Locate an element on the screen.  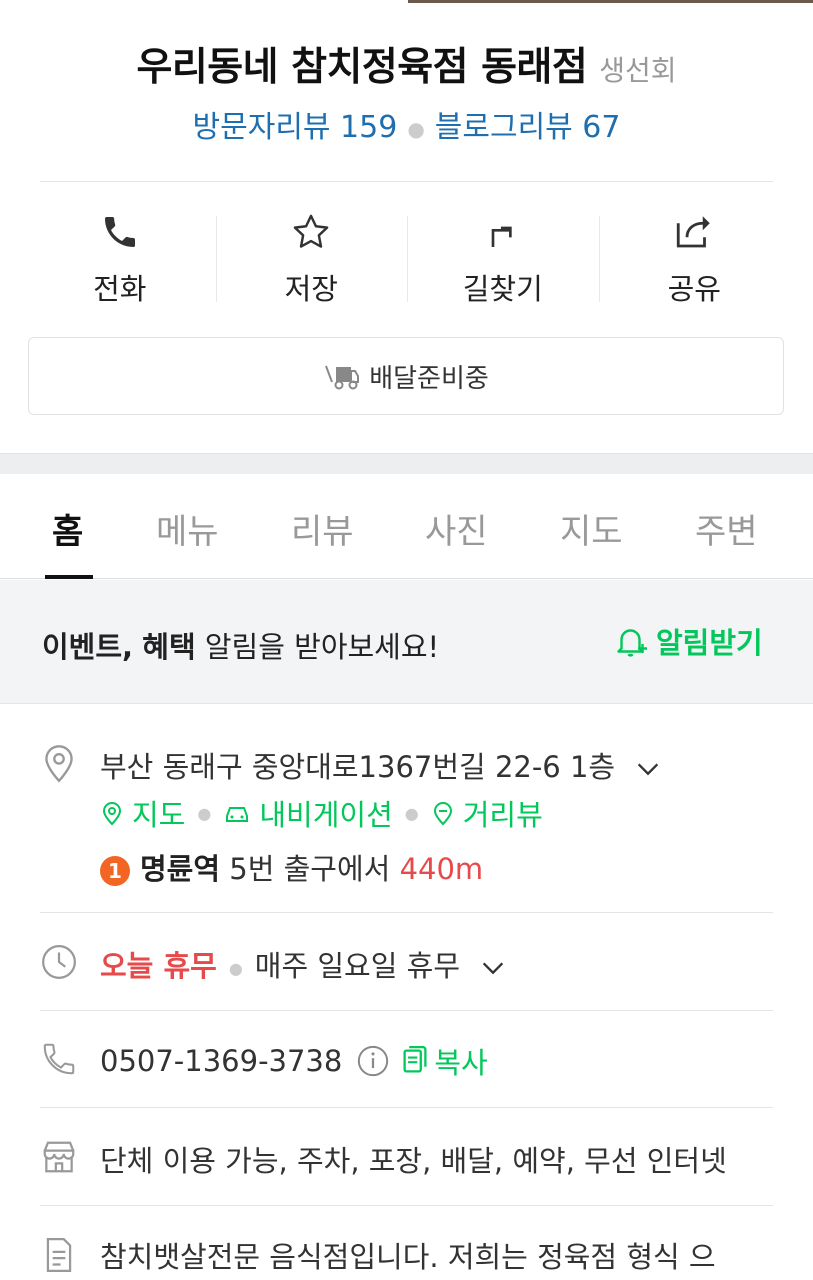
map-pin-icon is located at coordinates (112, 814).